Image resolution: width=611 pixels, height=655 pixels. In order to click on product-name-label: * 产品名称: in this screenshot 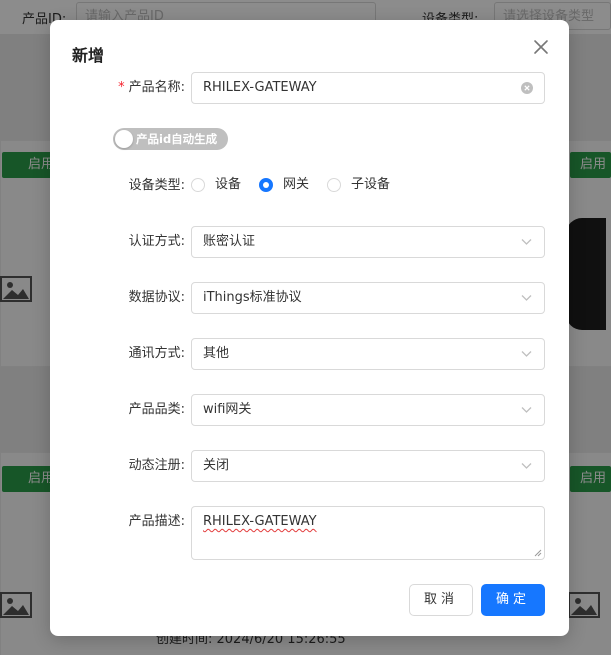, I will do `click(151, 88)`.